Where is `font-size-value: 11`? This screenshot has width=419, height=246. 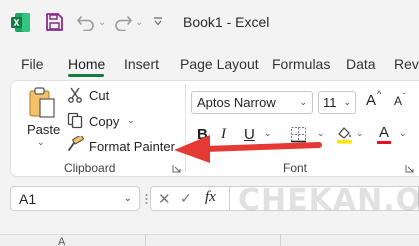
font-size-value: 11 is located at coordinates (330, 102).